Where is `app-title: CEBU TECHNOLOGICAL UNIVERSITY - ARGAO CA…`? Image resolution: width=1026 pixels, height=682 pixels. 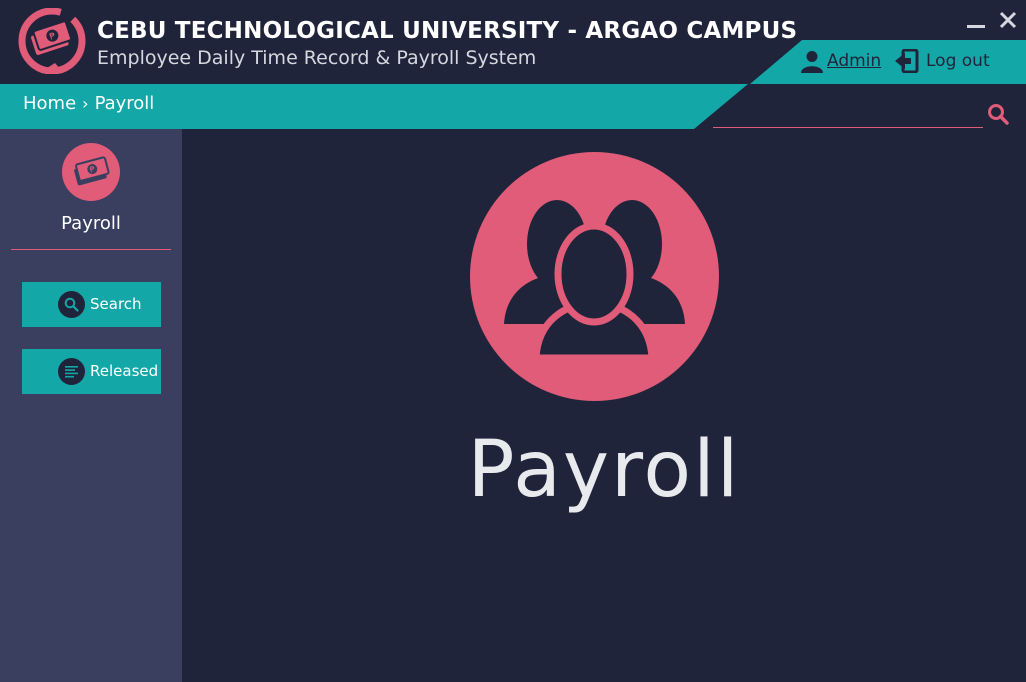 app-title: CEBU TECHNOLOGICAL UNIVERSITY - ARGAO CA… is located at coordinates (447, 31).